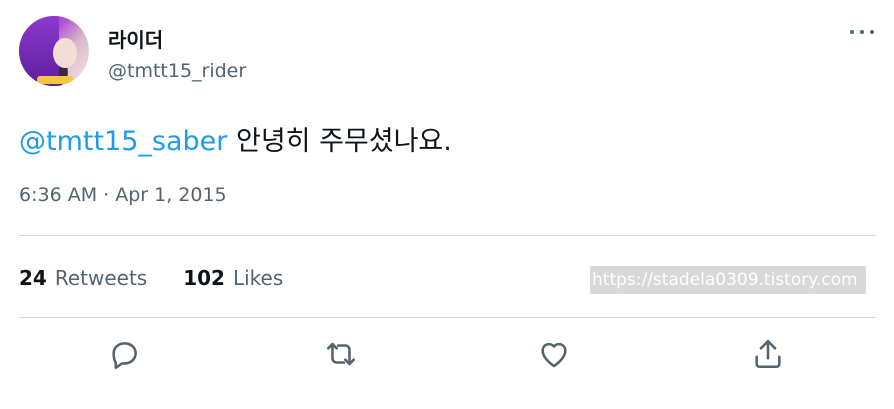 This screenshot has height=409, width=894. What do you see at coordinates (65, 53) in the screenshot?
I see `avatar-face` at bounding box center [65, 53].